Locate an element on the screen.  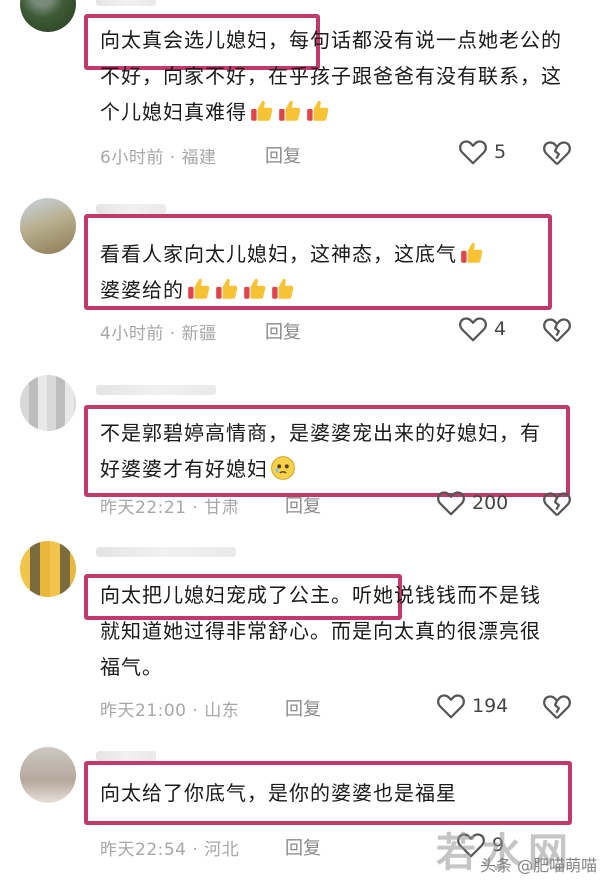
comment-text: 向太给了你底气，是你的婆婆也是福星 is located at coordinates (330, 793).